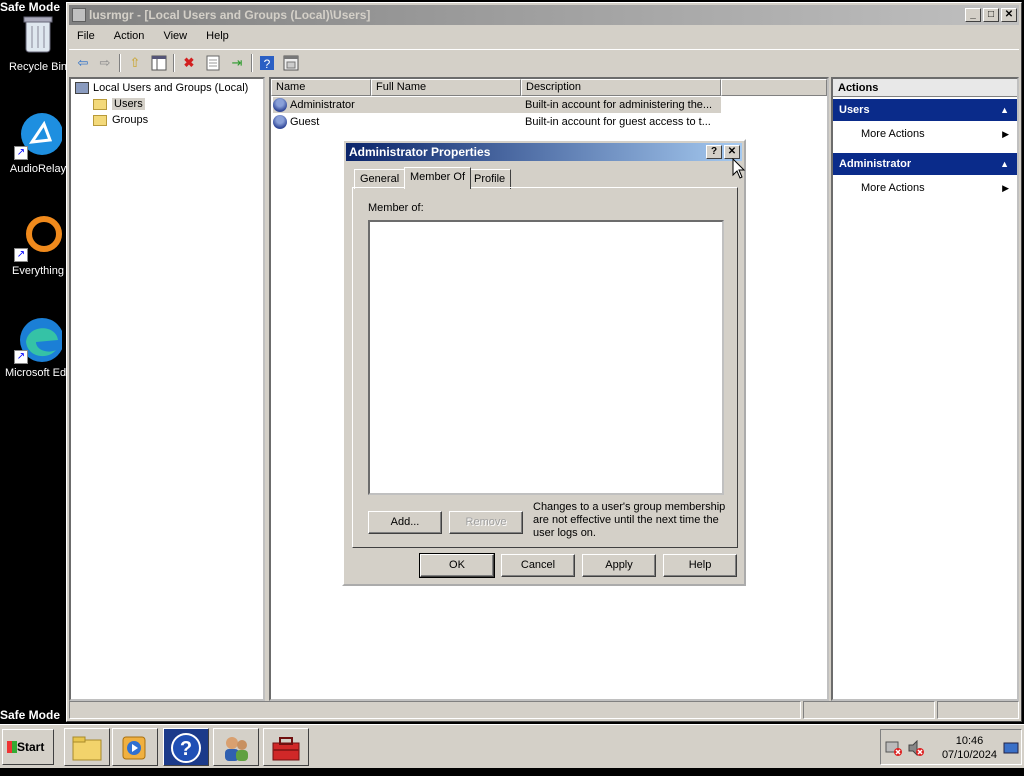 Image resolution: width=1024 pixels, height=776 pixels. Describe the element at coordinates (380, 179) in the screenshot. I see `tab-general: General` at that location.